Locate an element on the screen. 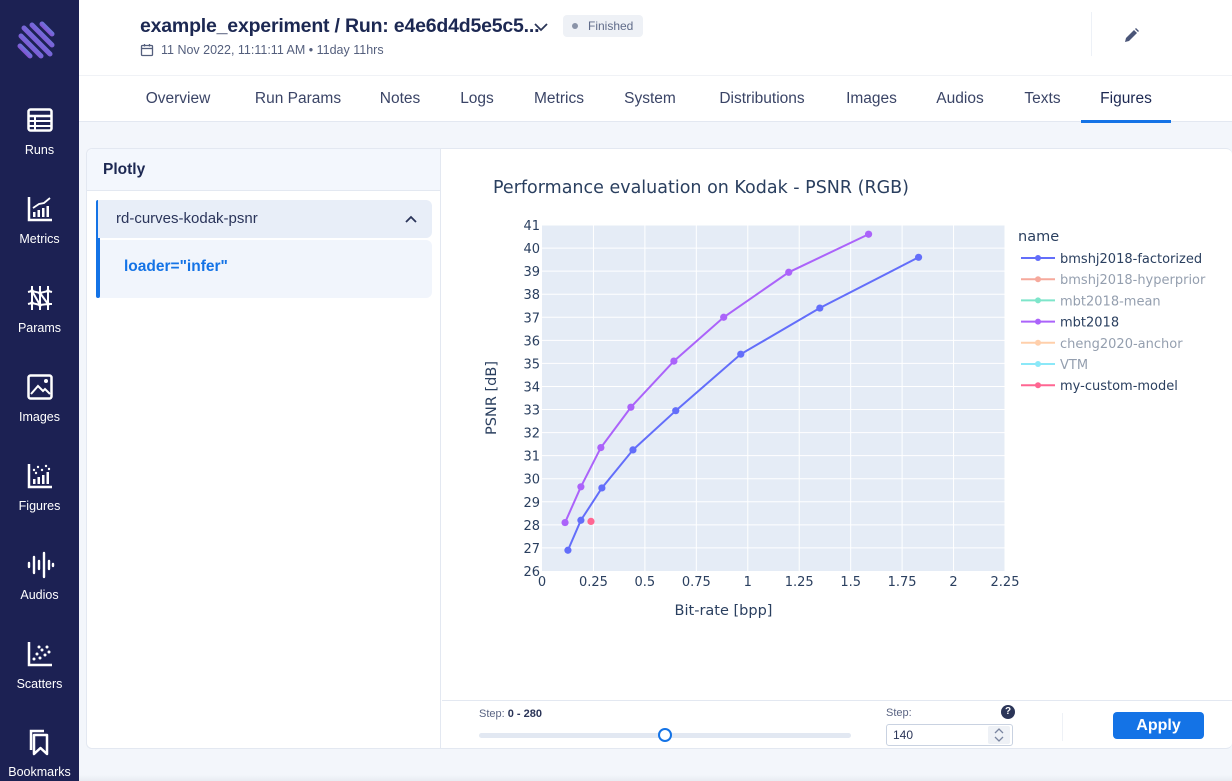  legend-label: my-custom-model is located at coordinates (1119, 386).